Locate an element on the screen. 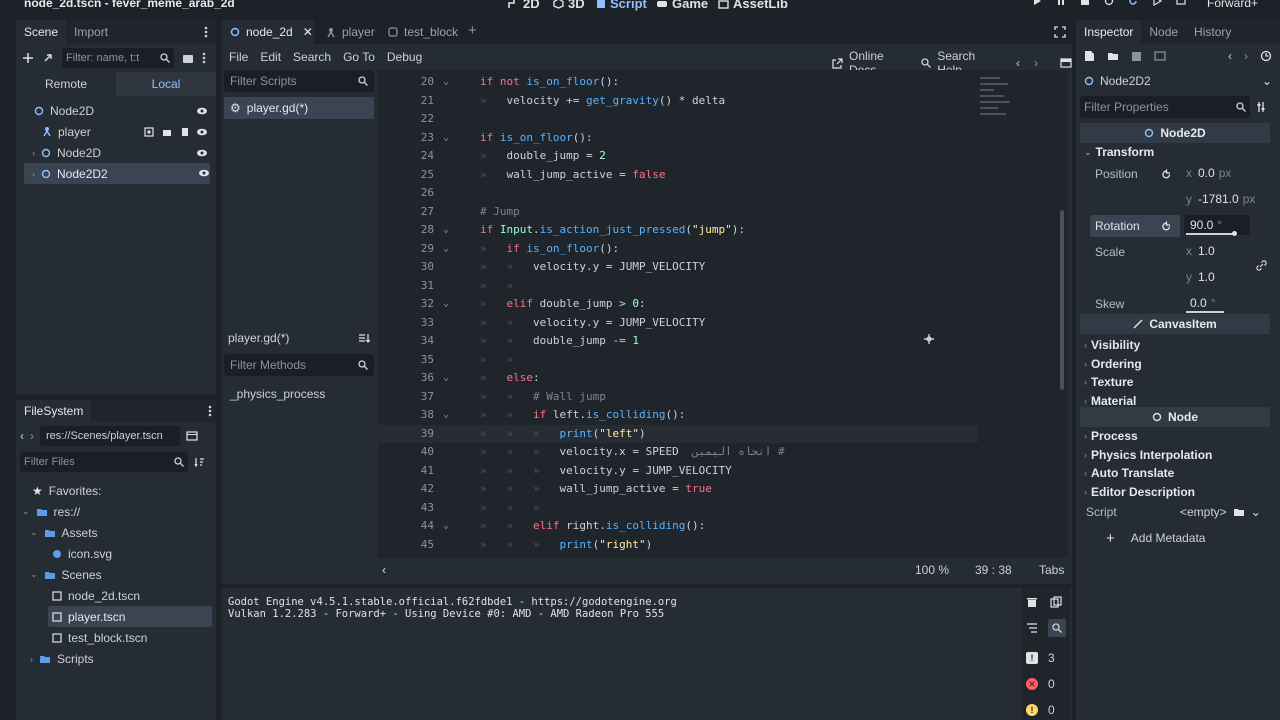 Image resolution: width=1280 pixels, height=720 pixels. tree-item-node2d-root: Node2D is located at coordinates (116, 110).